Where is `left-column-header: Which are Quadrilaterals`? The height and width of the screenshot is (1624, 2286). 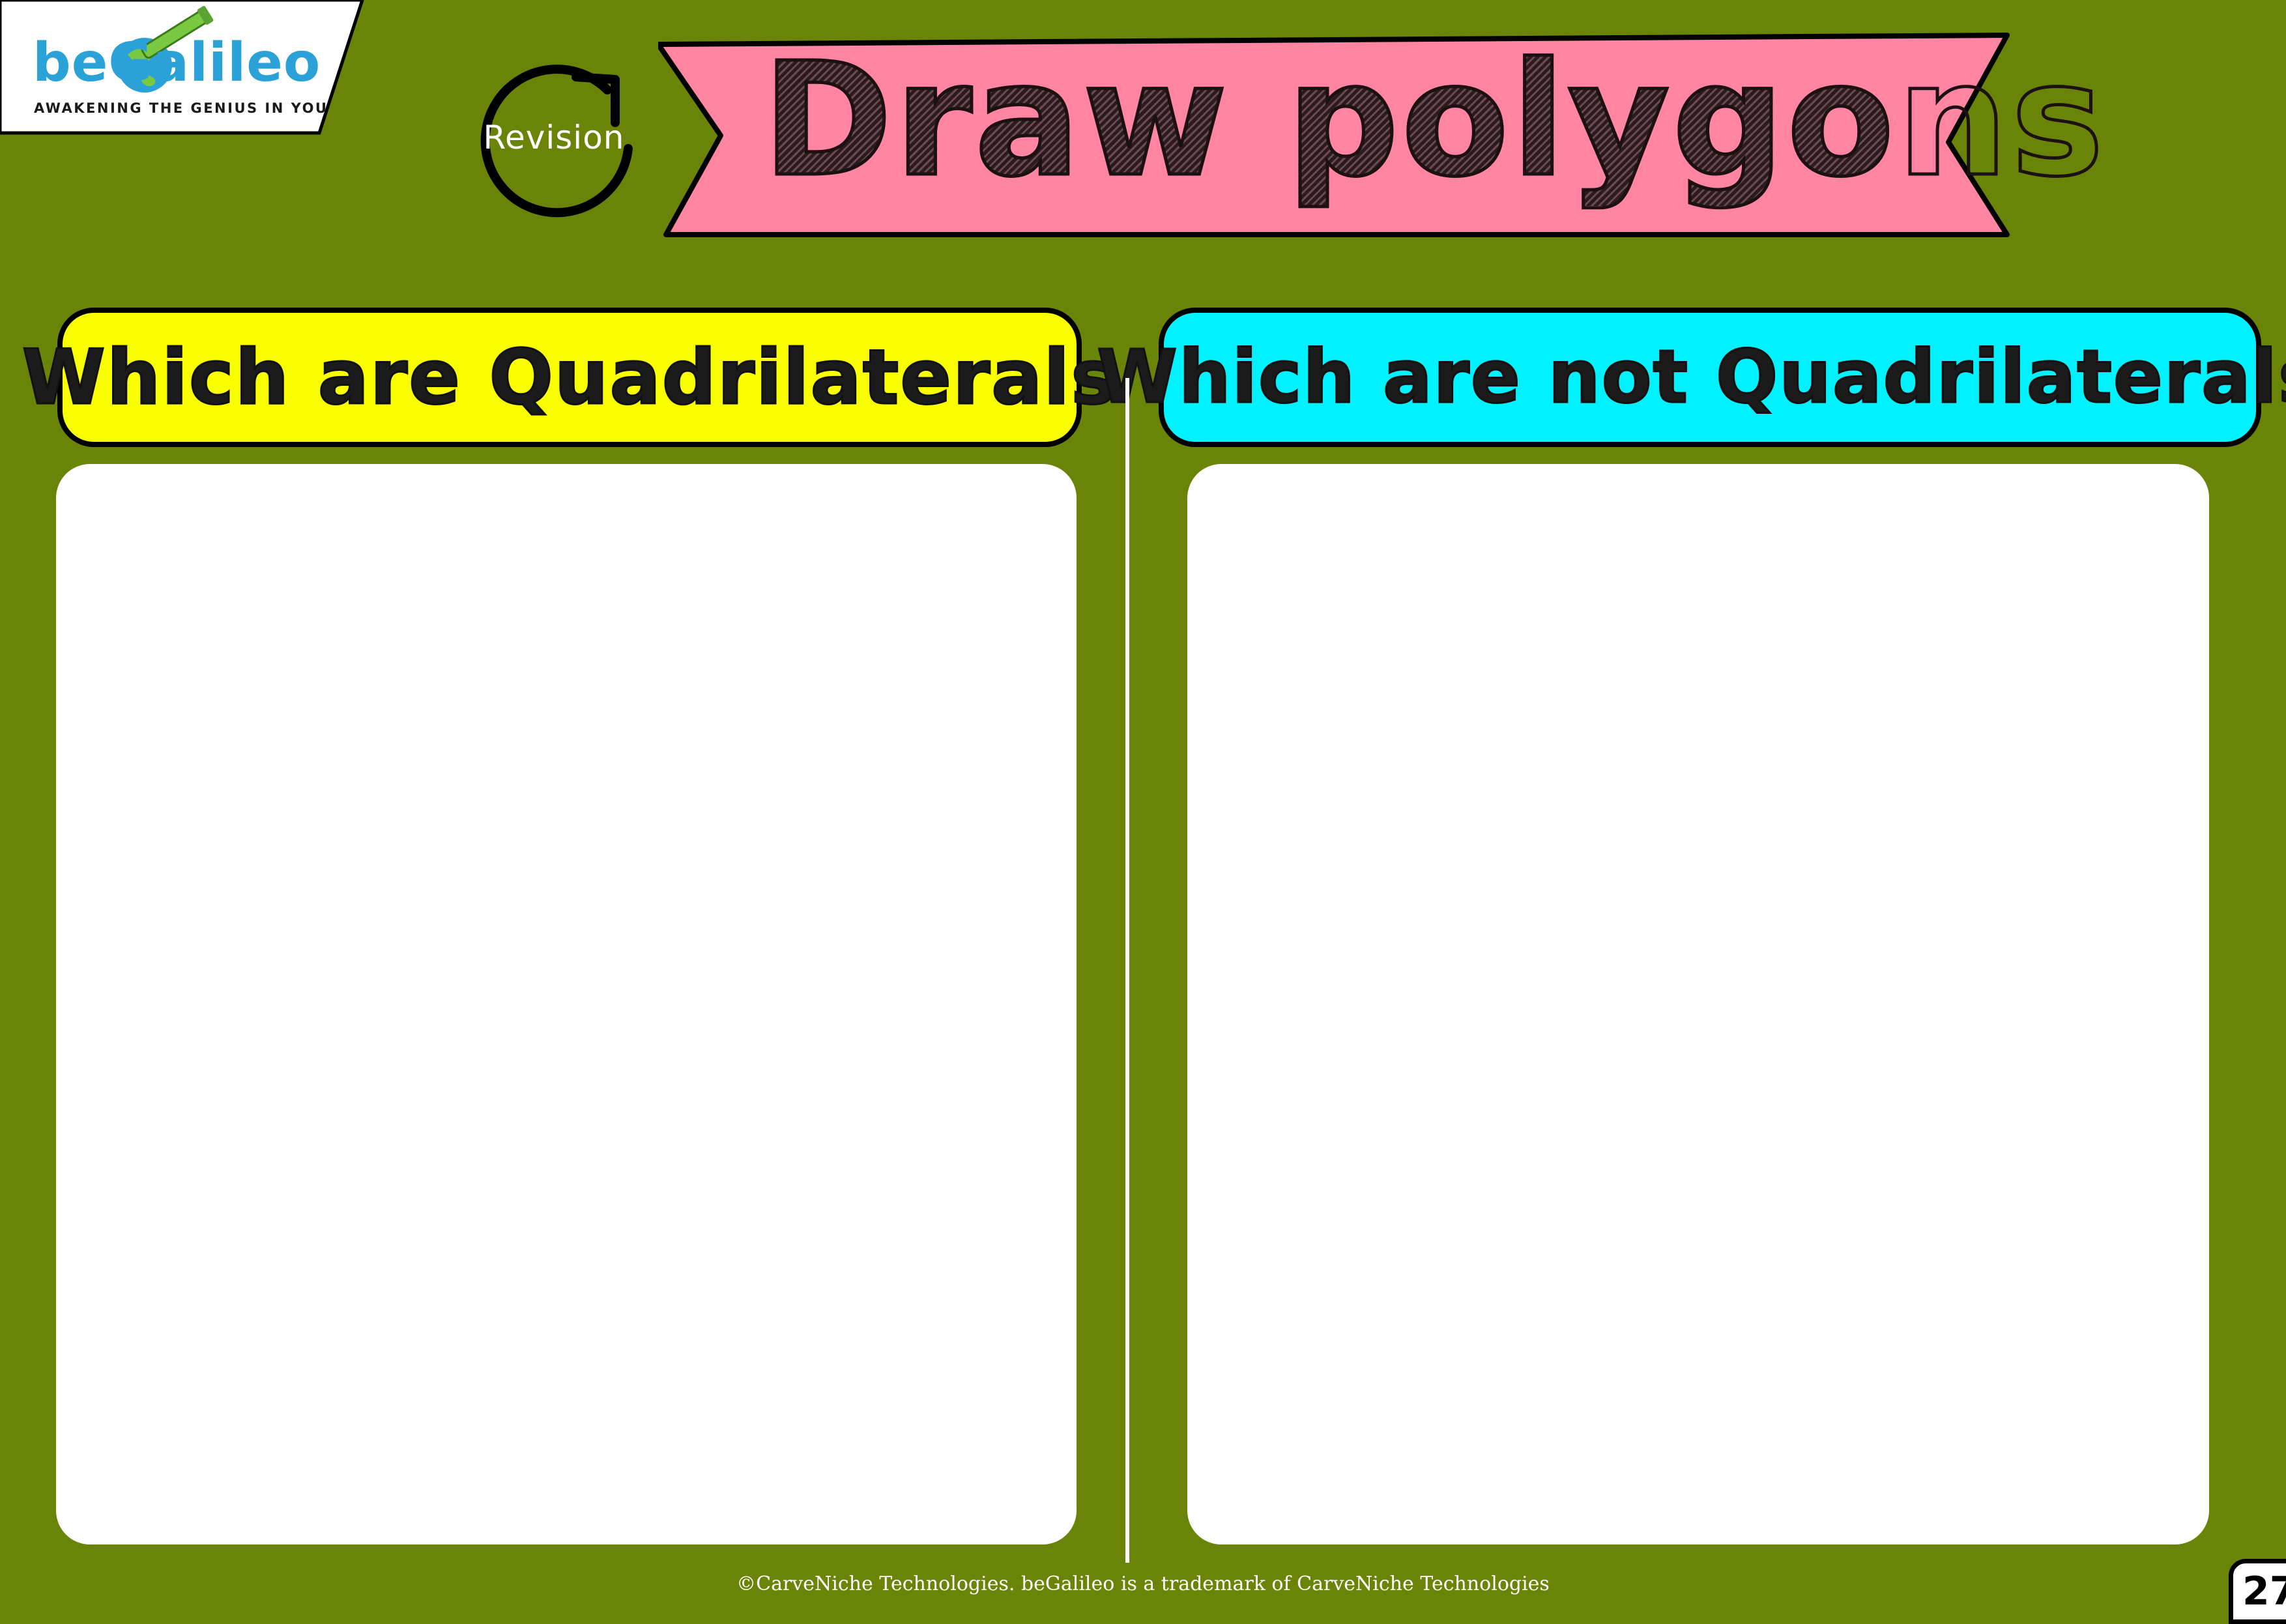 left-column-header: Which are Quadrilaterals is located at coordinates (569, 377).